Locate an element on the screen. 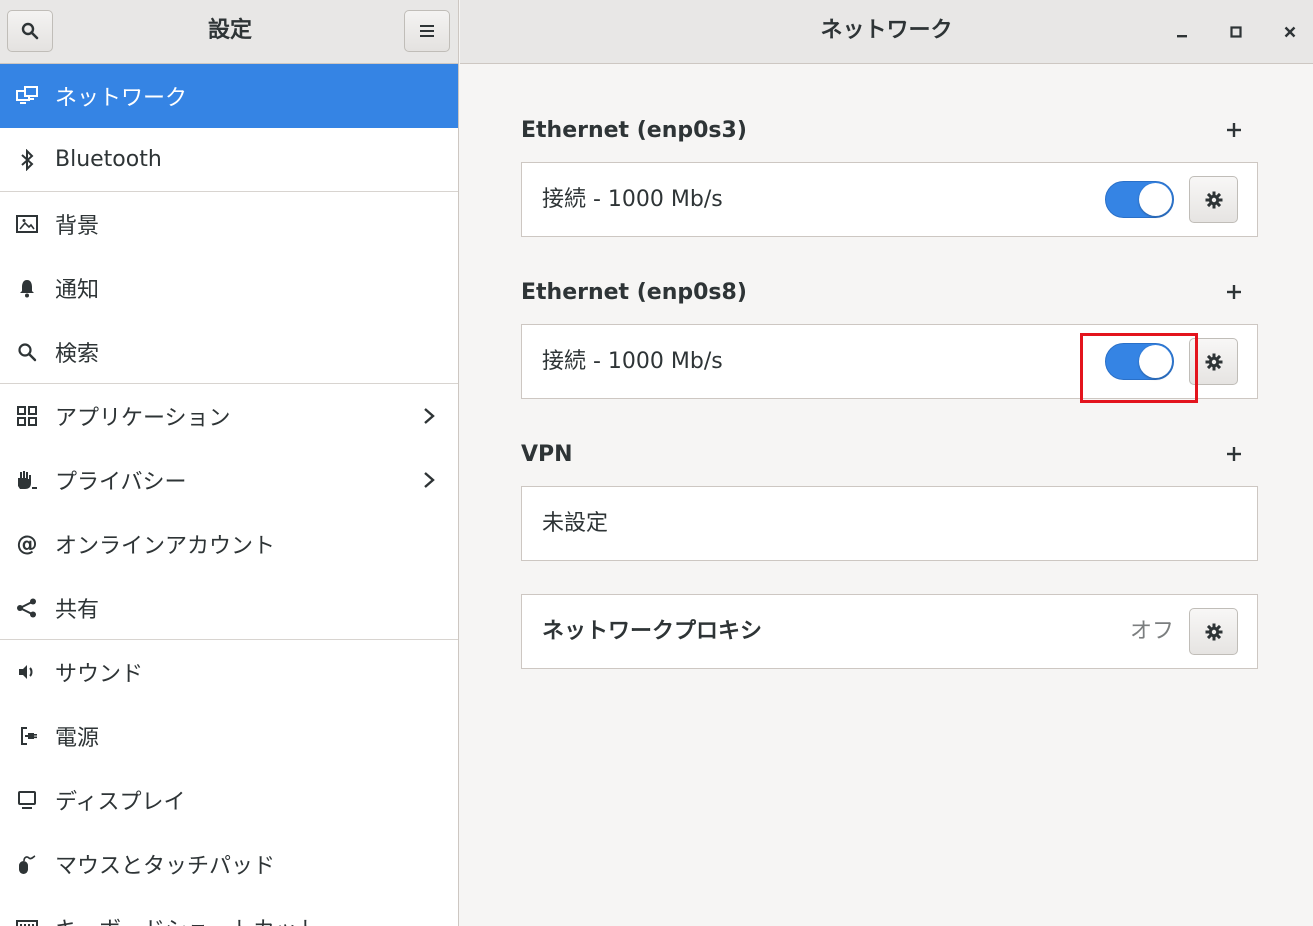 The width and height of the screenshot is (1313, 926). sidebar-item-network: ネットワーク is located at coordinates (229, 96).